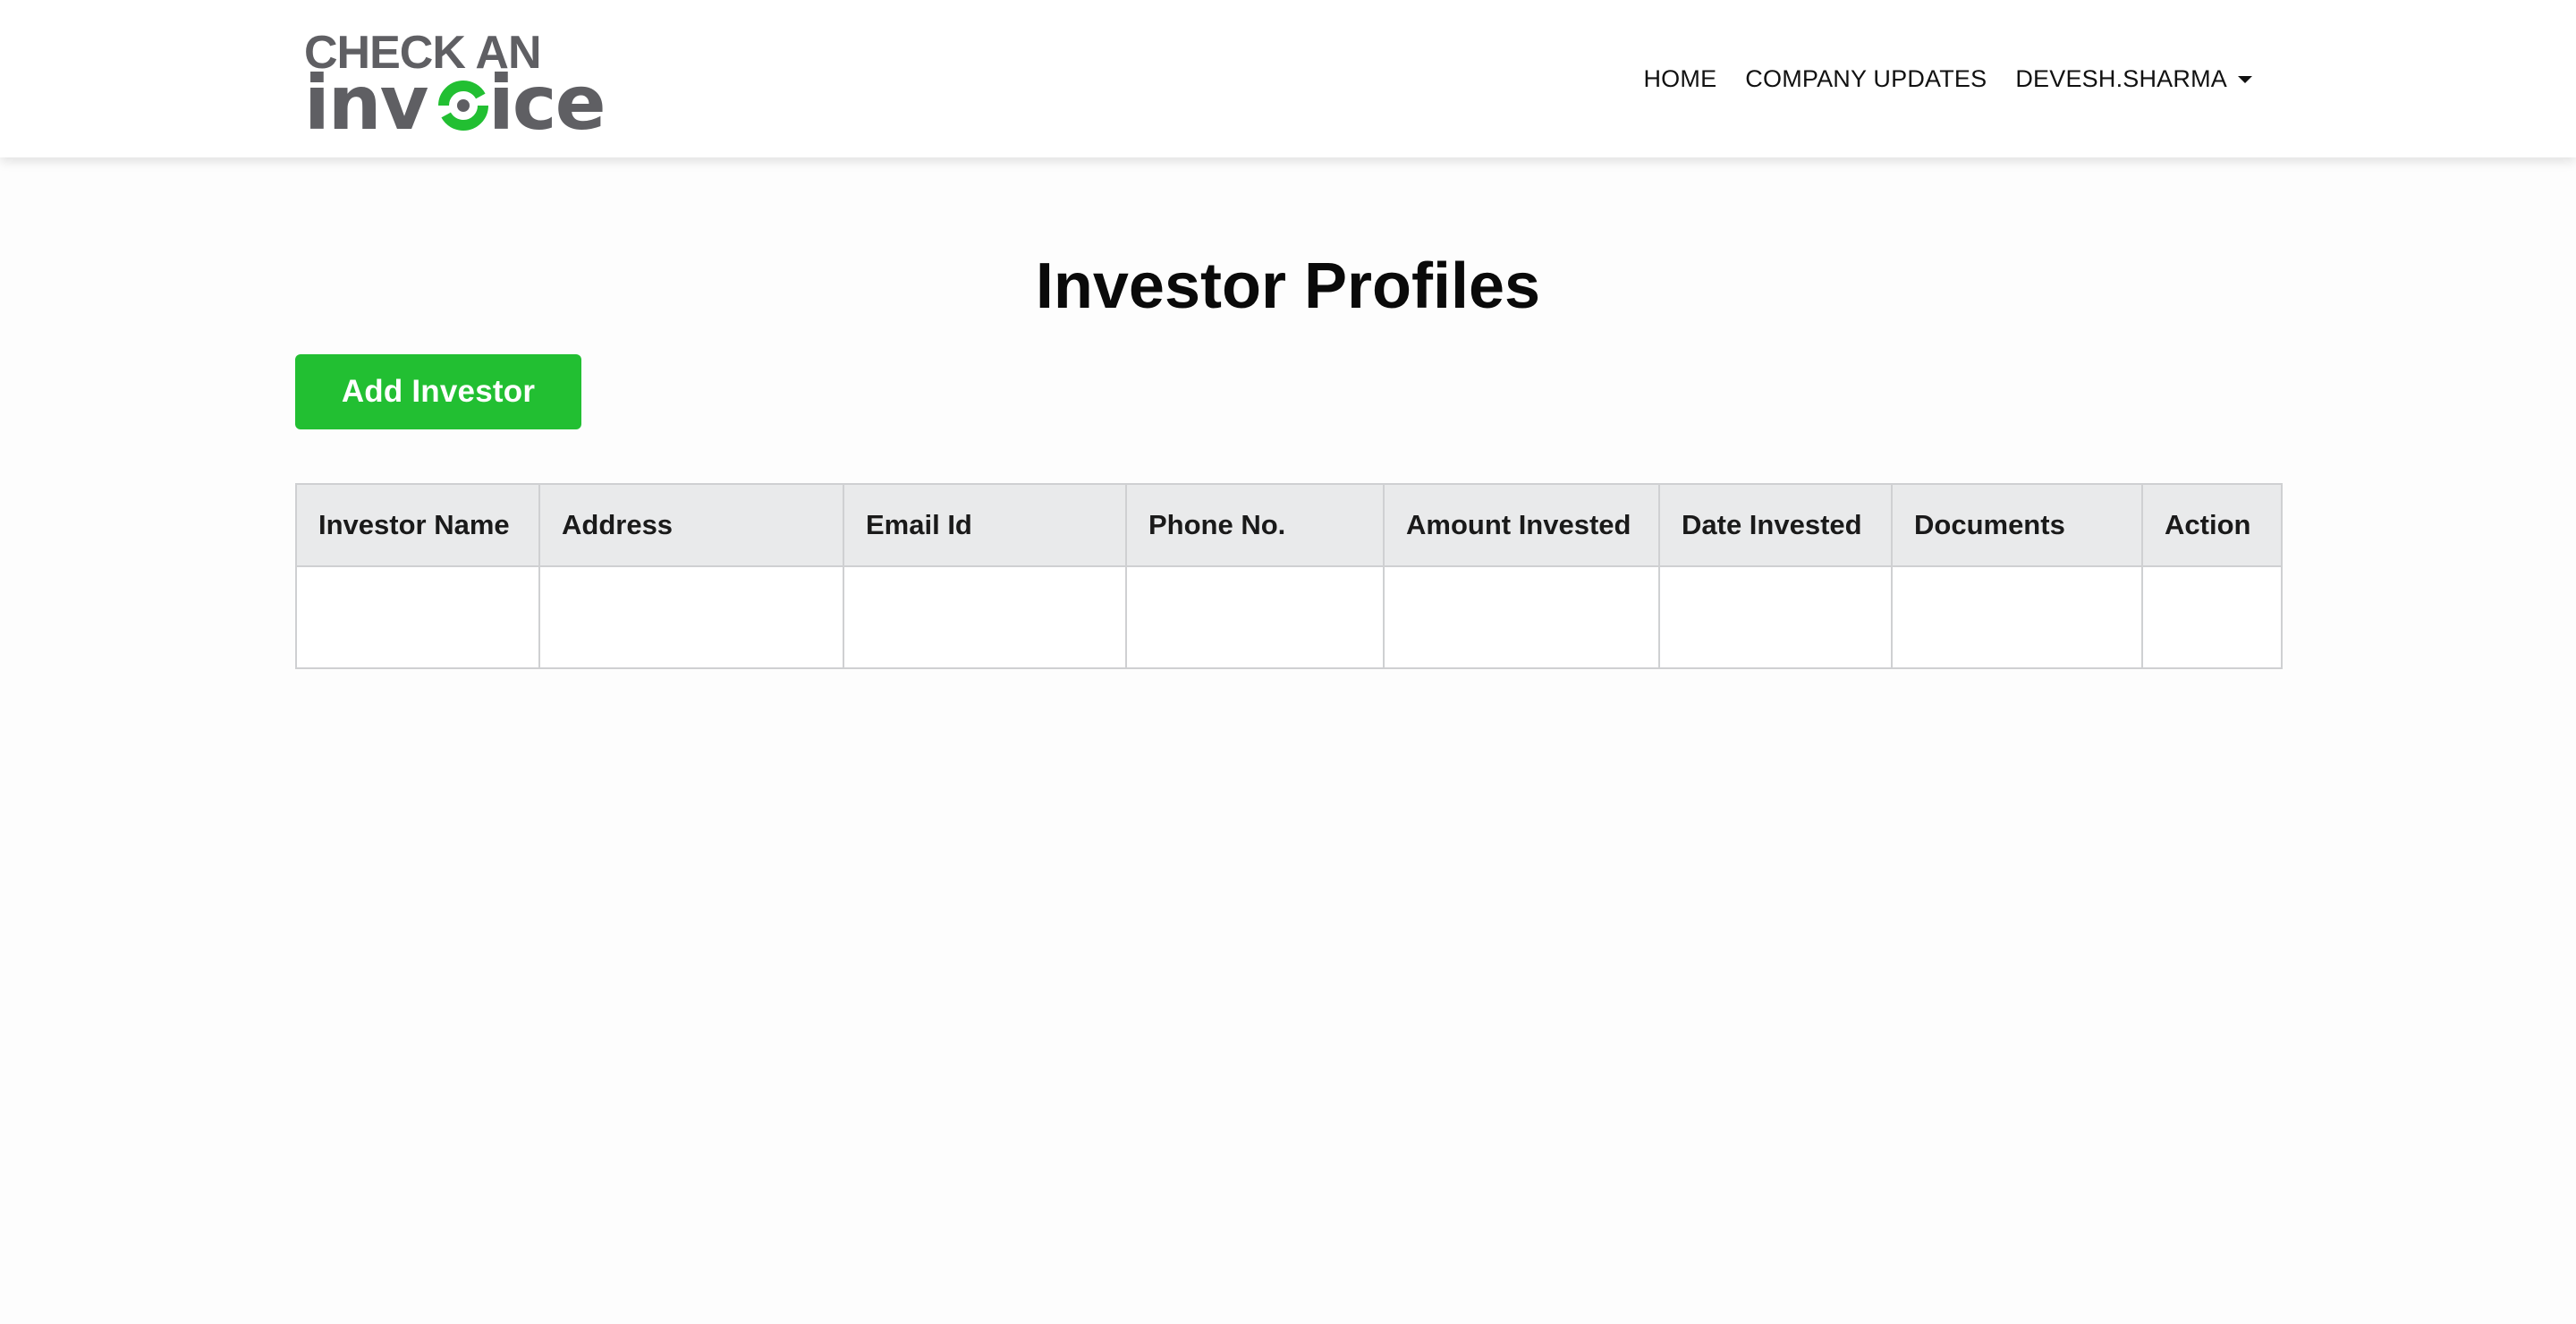 Image resolution: width=2576 pixels, height=1324 pixels. What do you see at coordinates (438, 391) in the screenshot?
I see `add-investor-button: Add Investor` at bounding box center [438, 391].